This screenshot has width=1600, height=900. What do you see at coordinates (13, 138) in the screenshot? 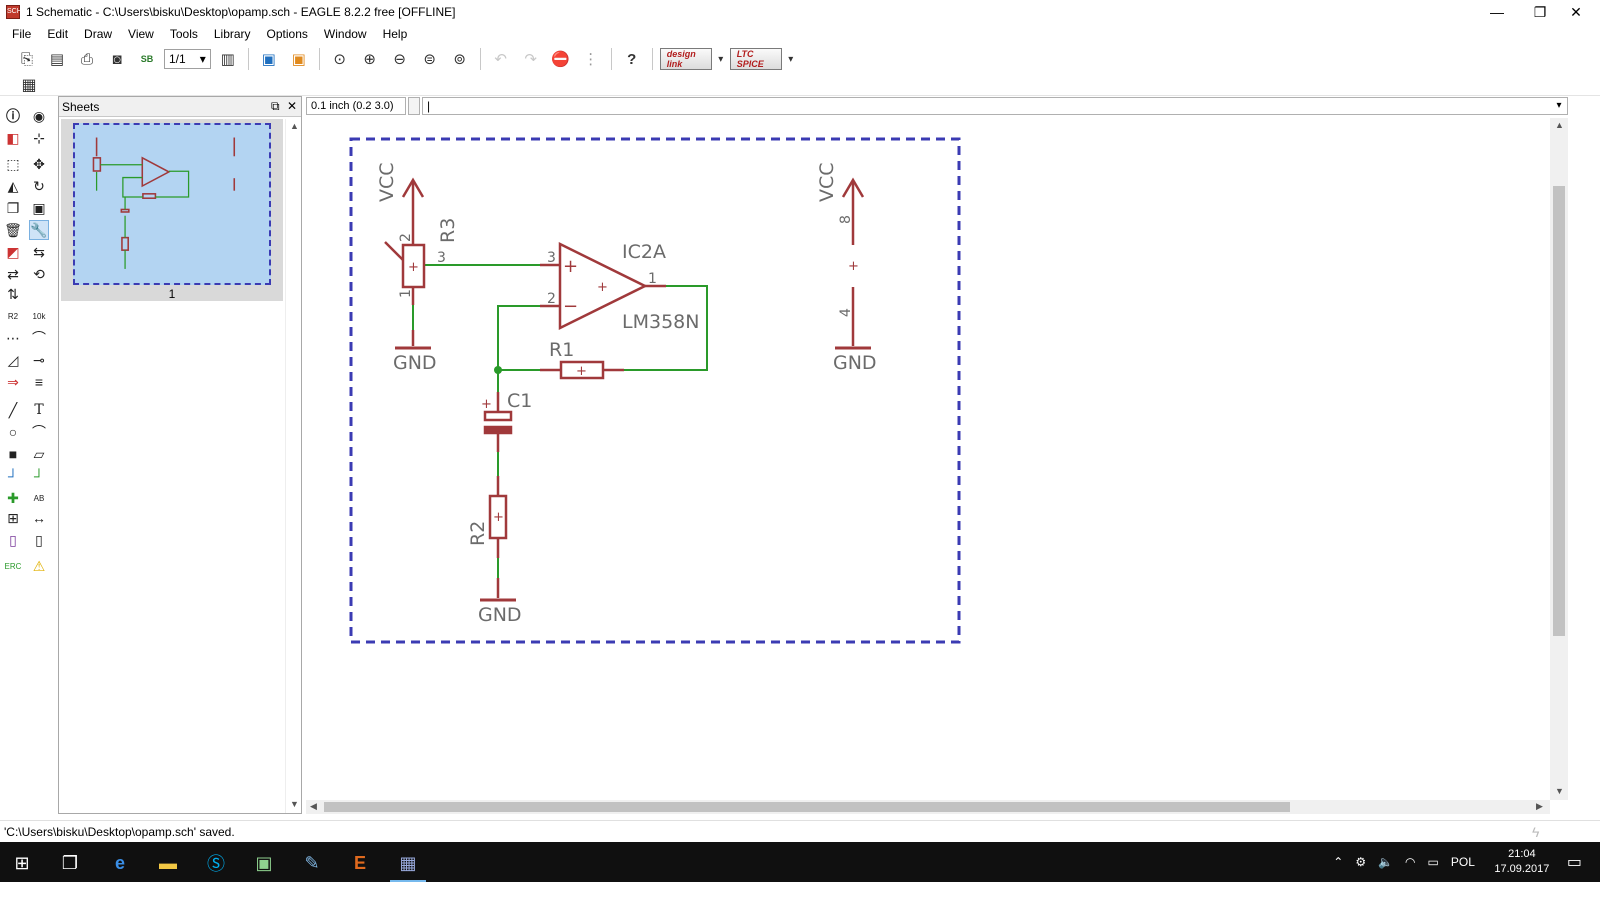
I see `layer-display-icon: ◧` at bounding box center [13, 138].